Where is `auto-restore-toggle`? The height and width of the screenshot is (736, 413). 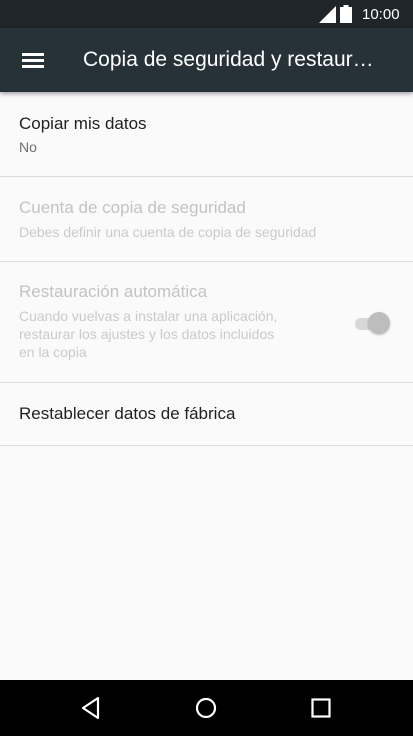 auto-restore-toggle is located at coordinates (372, 323).